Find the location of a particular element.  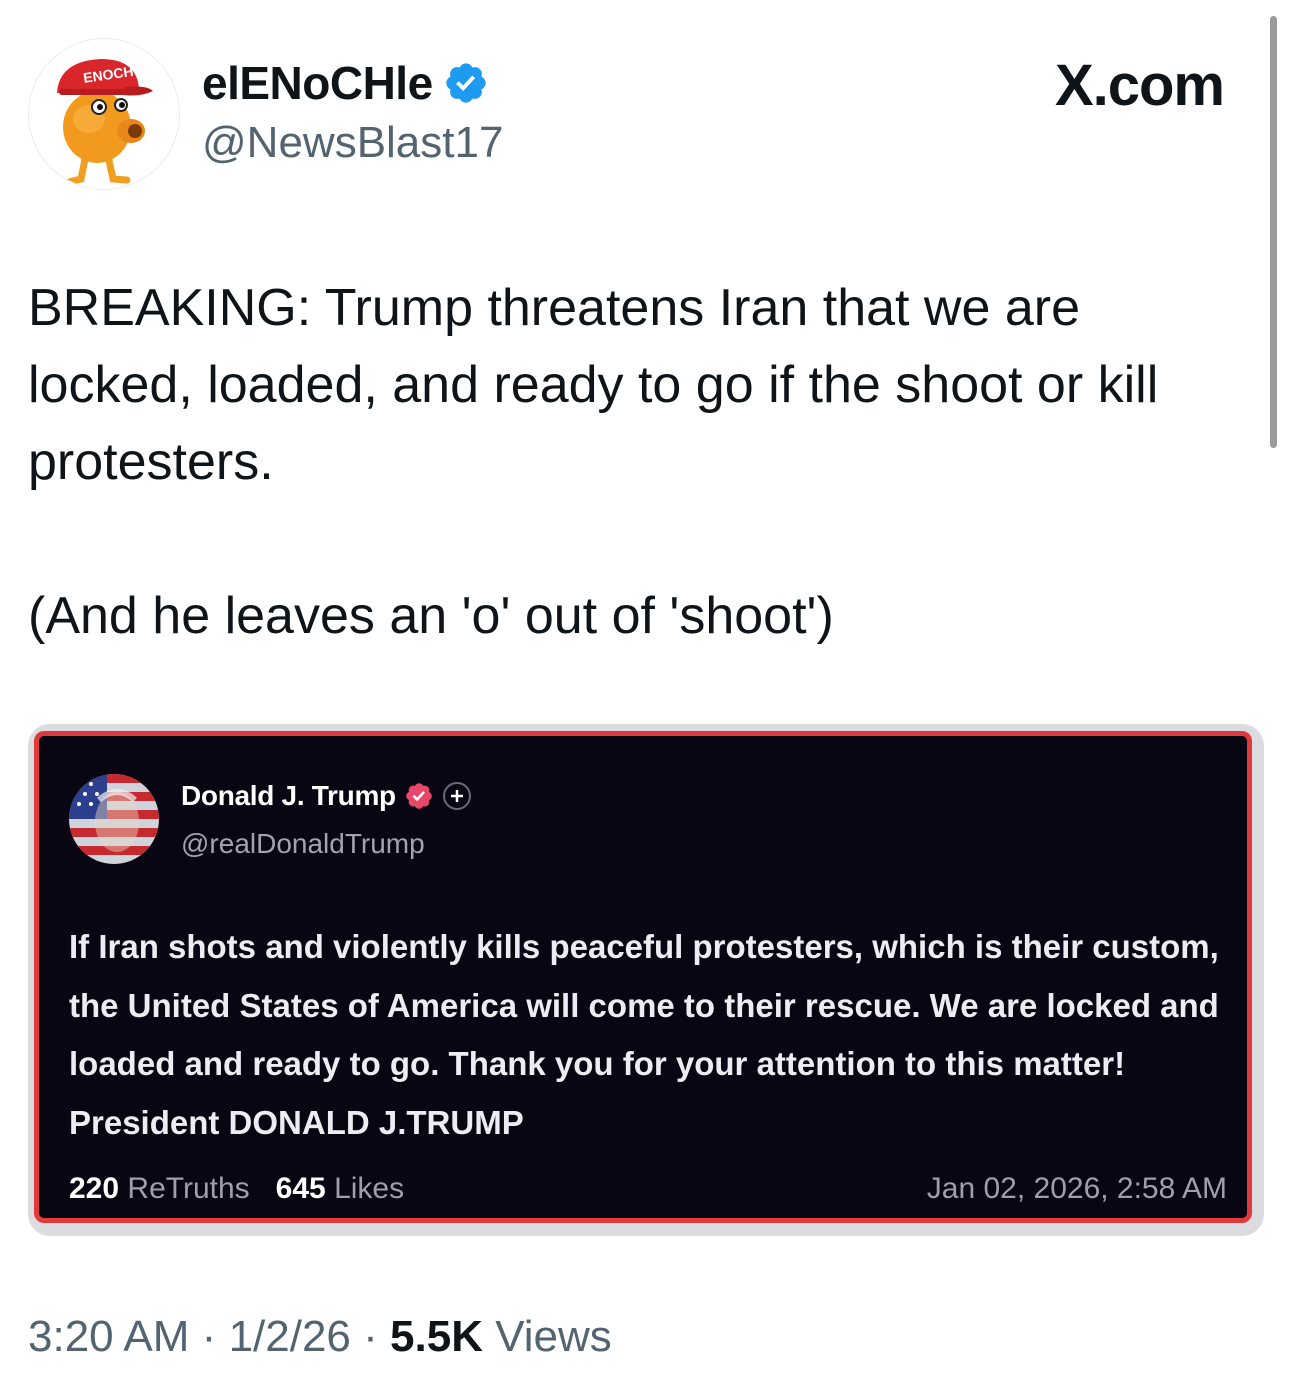

tweet-date: 1/2/26 is located at coordinates (290, 1336).